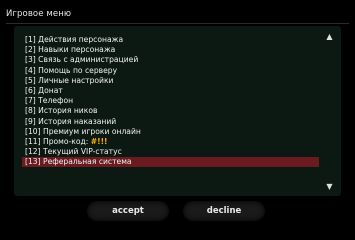 The height and width of the screenshot is (240, 355). What do you see at coordinates (177, 23) in the screenshot?
I see `title-divider` at bounding box center [177, 23].